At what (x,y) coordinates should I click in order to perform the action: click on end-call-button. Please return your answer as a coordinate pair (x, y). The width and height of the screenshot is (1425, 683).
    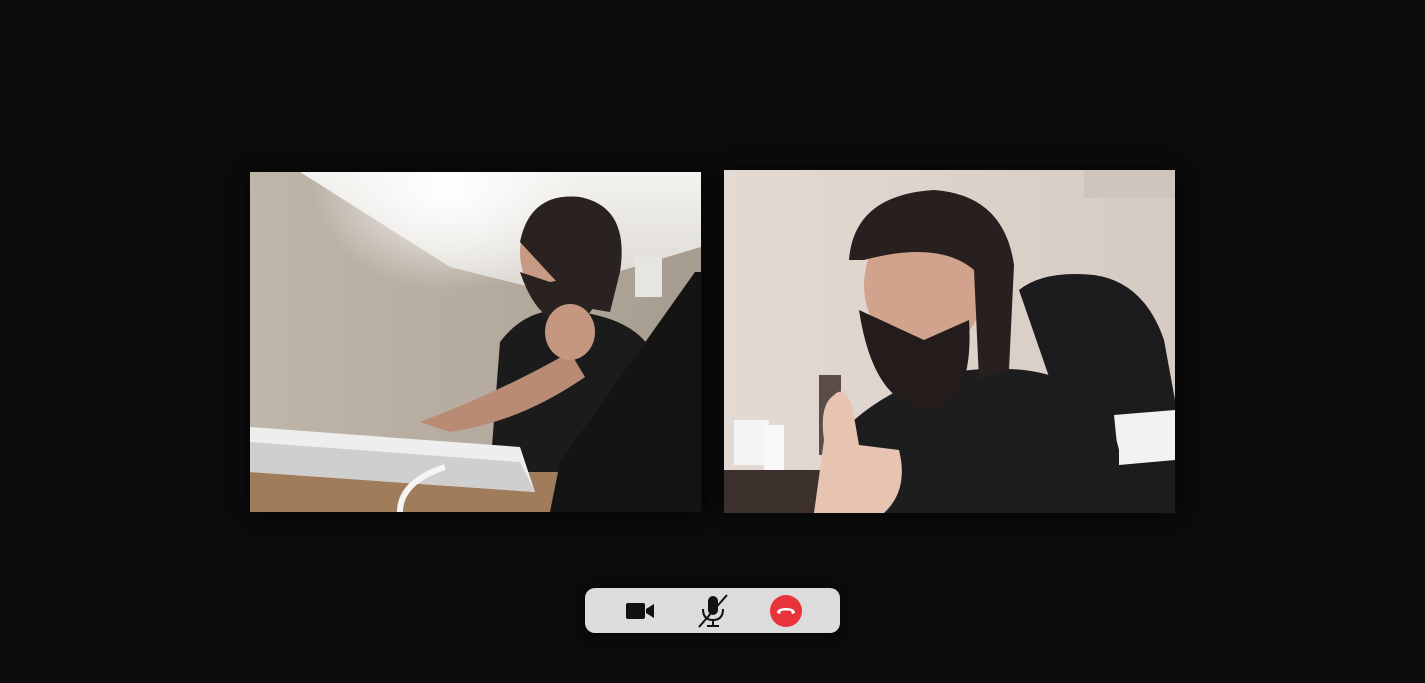
    Looking at the image, I should click on (786, 611).